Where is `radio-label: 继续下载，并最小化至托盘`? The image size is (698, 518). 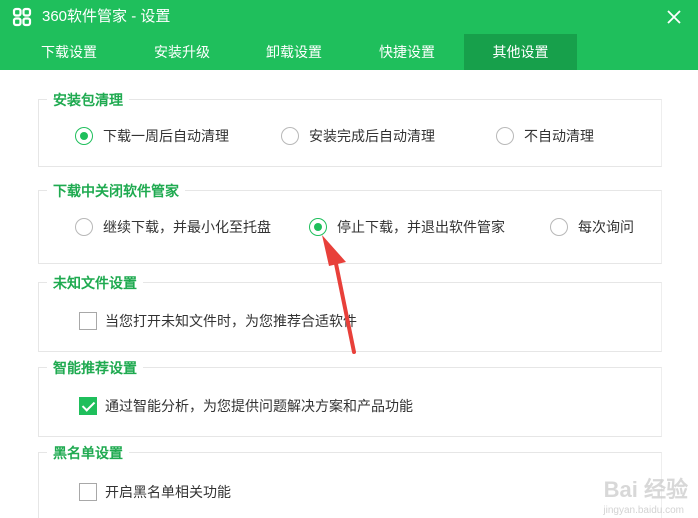 radio-label: 继续下载，并最小化至托盘 is located at coordinates (187, 227).